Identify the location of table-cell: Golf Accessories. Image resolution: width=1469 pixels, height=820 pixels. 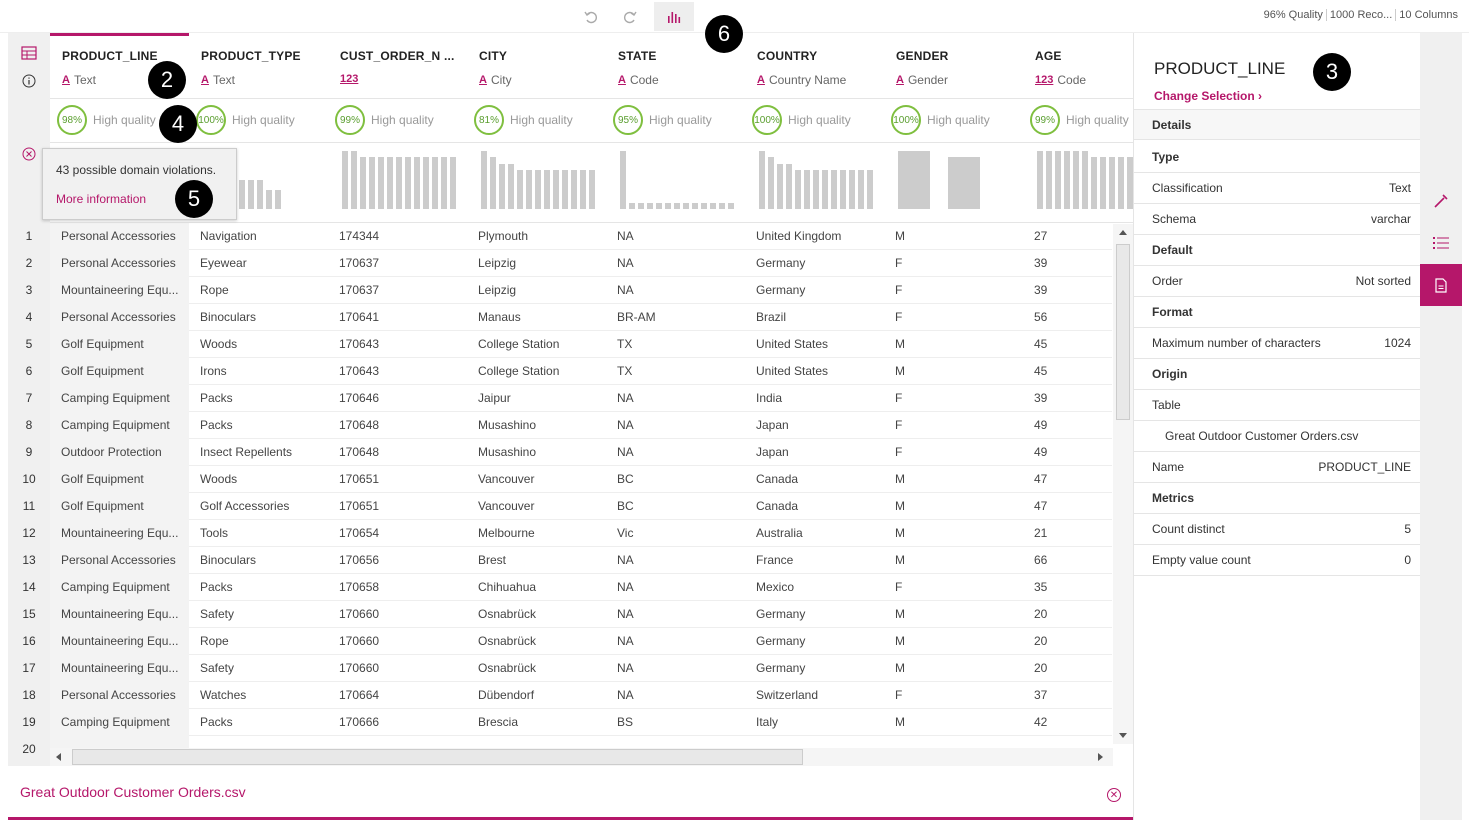
(258, 506).